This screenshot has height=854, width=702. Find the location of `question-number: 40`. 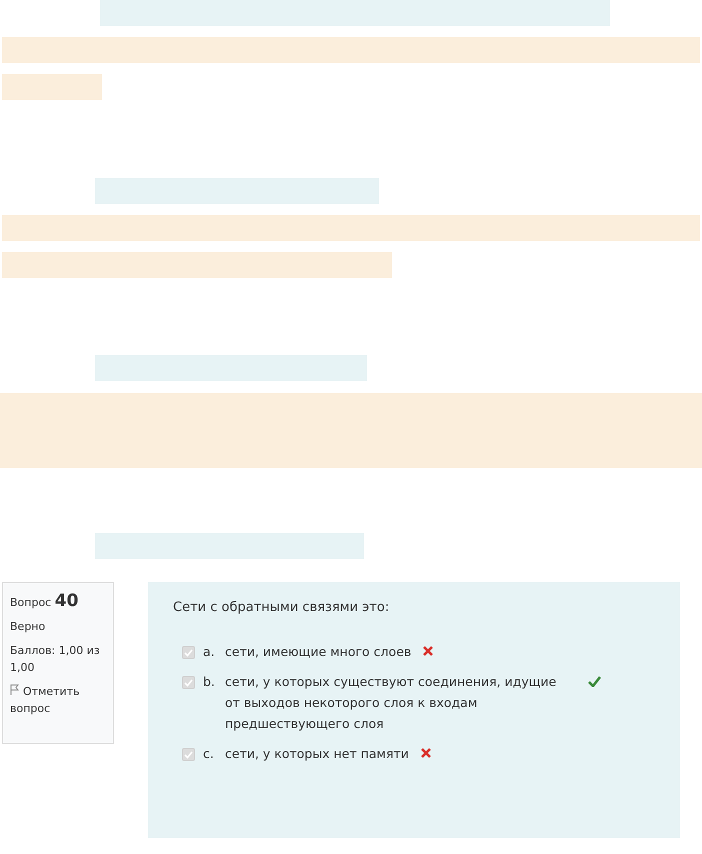

question-number: 40 is located at coordinates (66, 601).